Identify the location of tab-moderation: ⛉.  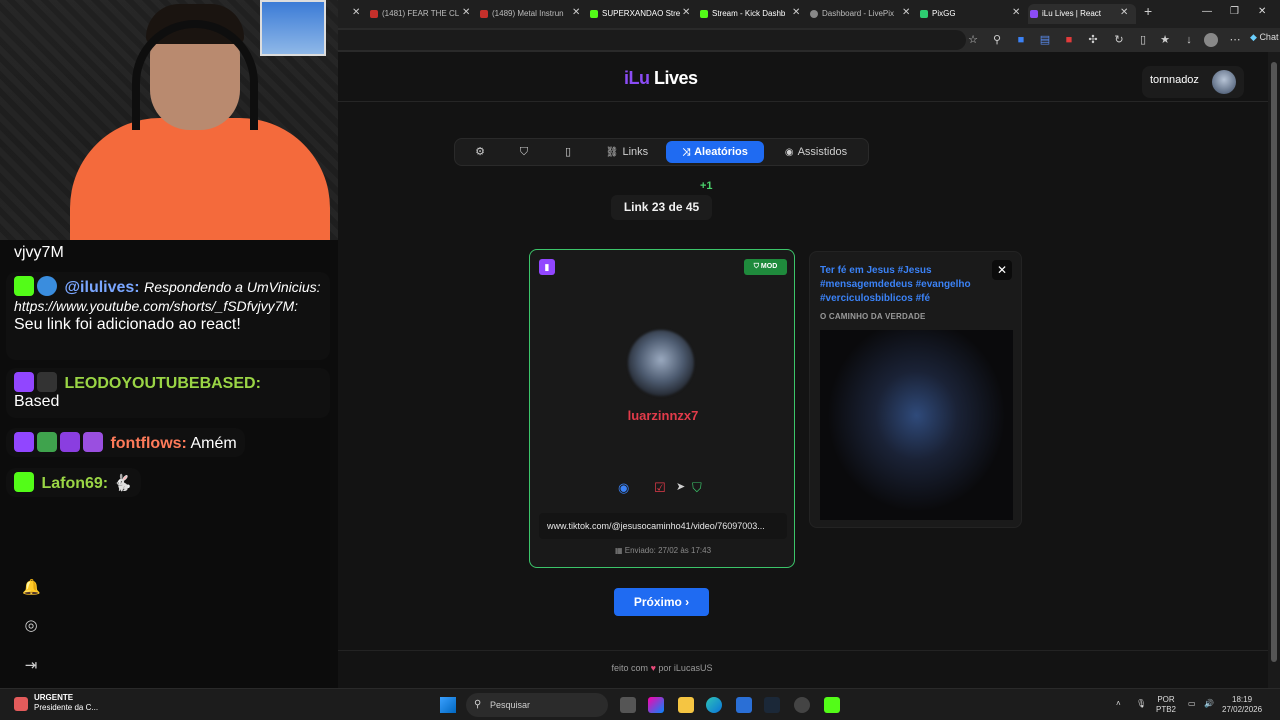
(524, 152).